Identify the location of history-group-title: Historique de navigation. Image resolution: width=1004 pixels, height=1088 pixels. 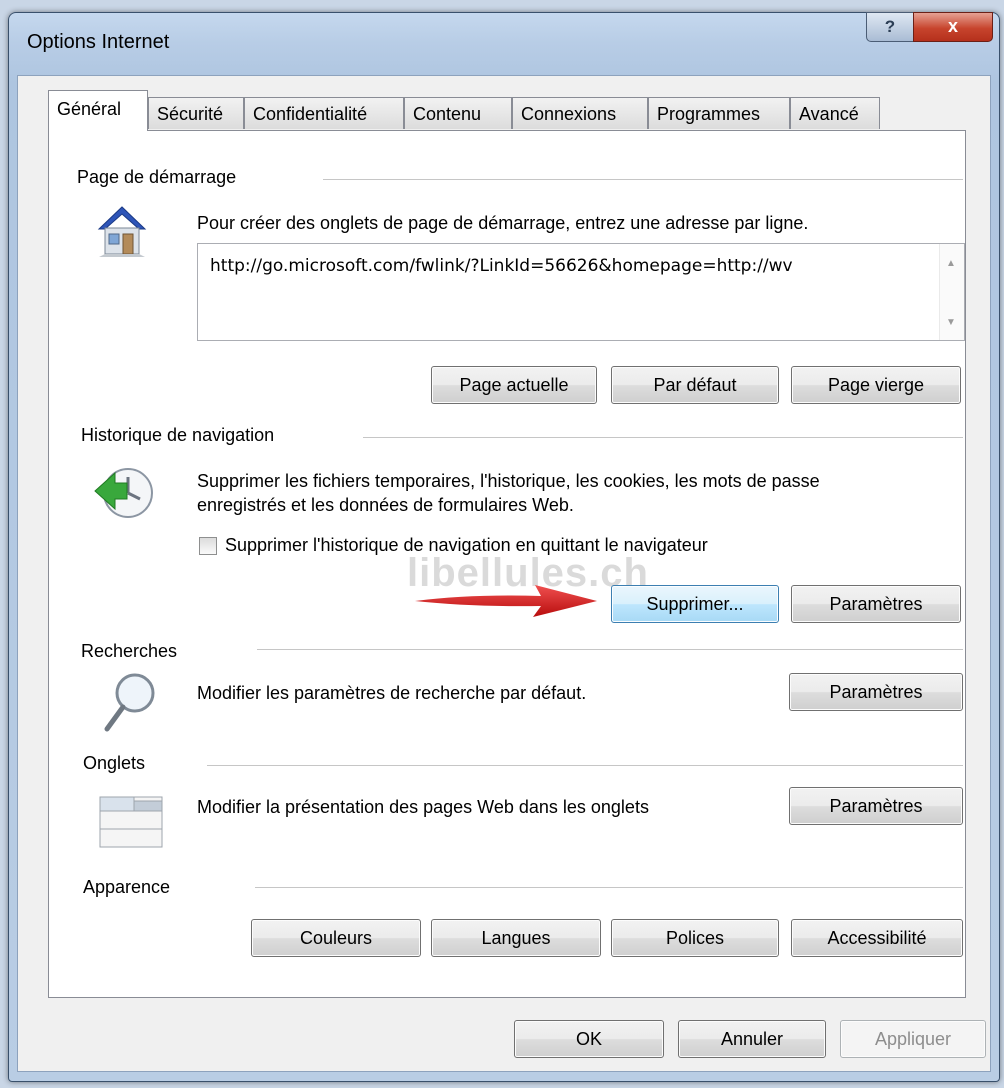
(178, 435).